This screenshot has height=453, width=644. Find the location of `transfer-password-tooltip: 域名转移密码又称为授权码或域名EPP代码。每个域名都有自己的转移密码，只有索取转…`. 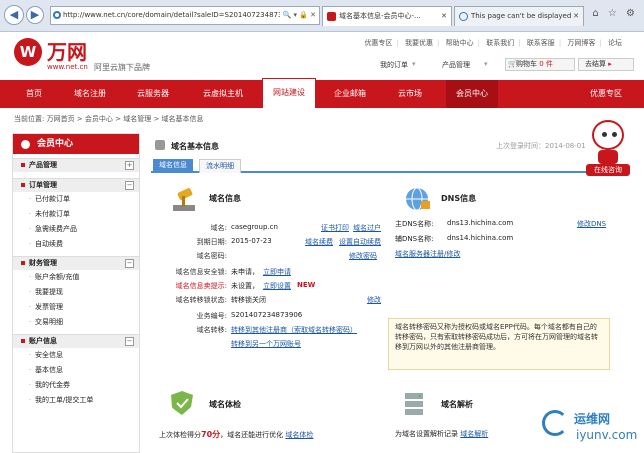

transfer-password-tooltip: 域名转移密码又称为授权码或域名EPP代码。每个域名都有自己的转移密码，只有索取转… is located at coordinates (499, 344).